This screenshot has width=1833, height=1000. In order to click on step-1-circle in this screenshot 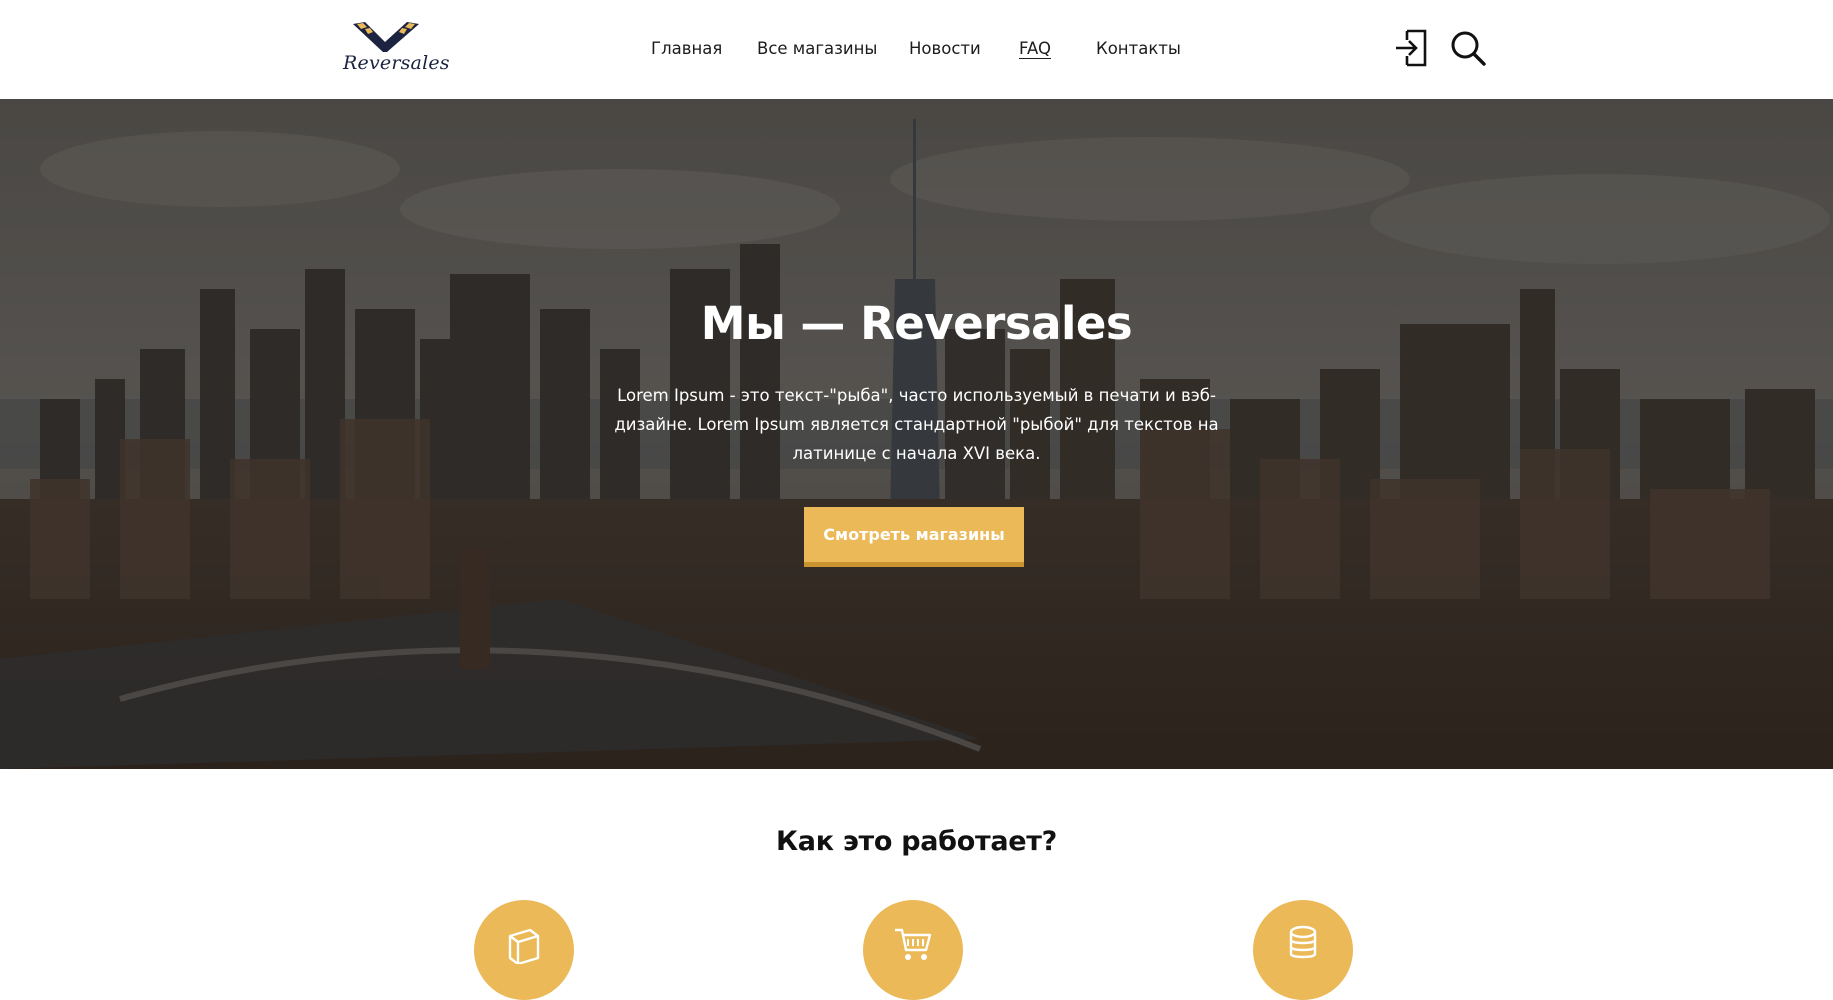, I will do `click(524, 950)`.